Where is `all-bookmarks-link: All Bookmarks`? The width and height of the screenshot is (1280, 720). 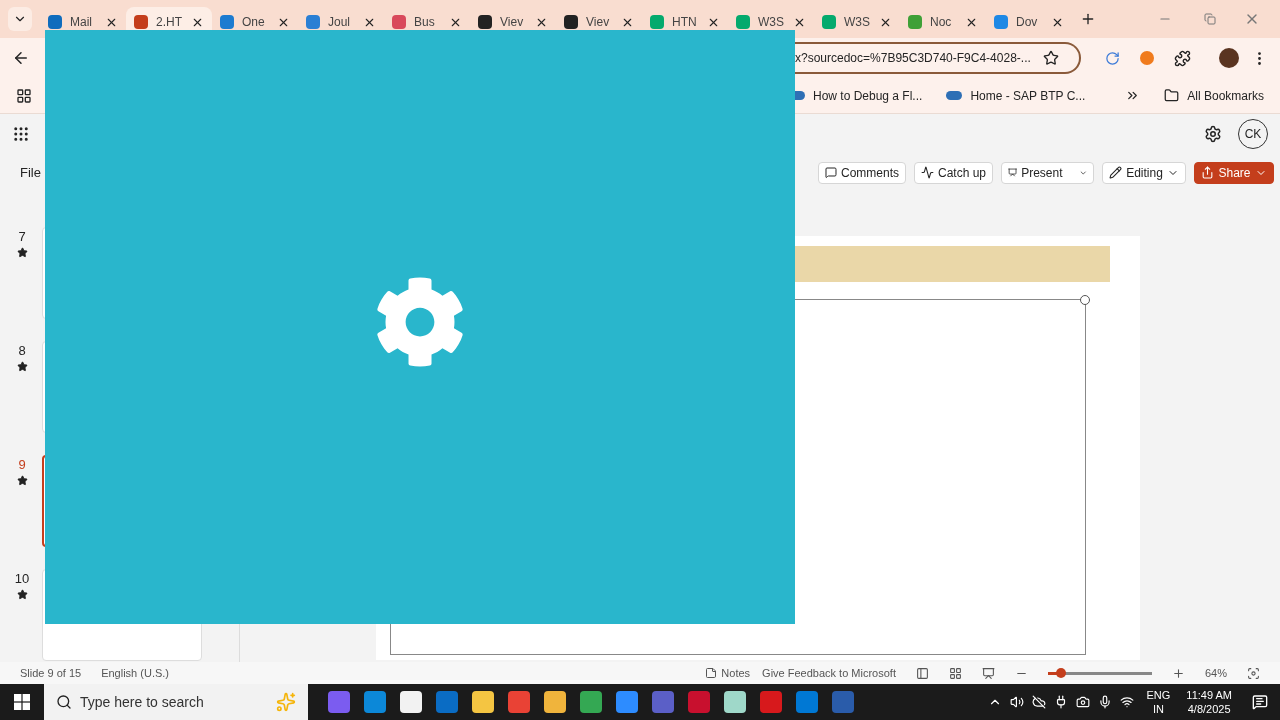 all-bookmarks-link: All Bookmarks is located at coordinates (1214, 95).